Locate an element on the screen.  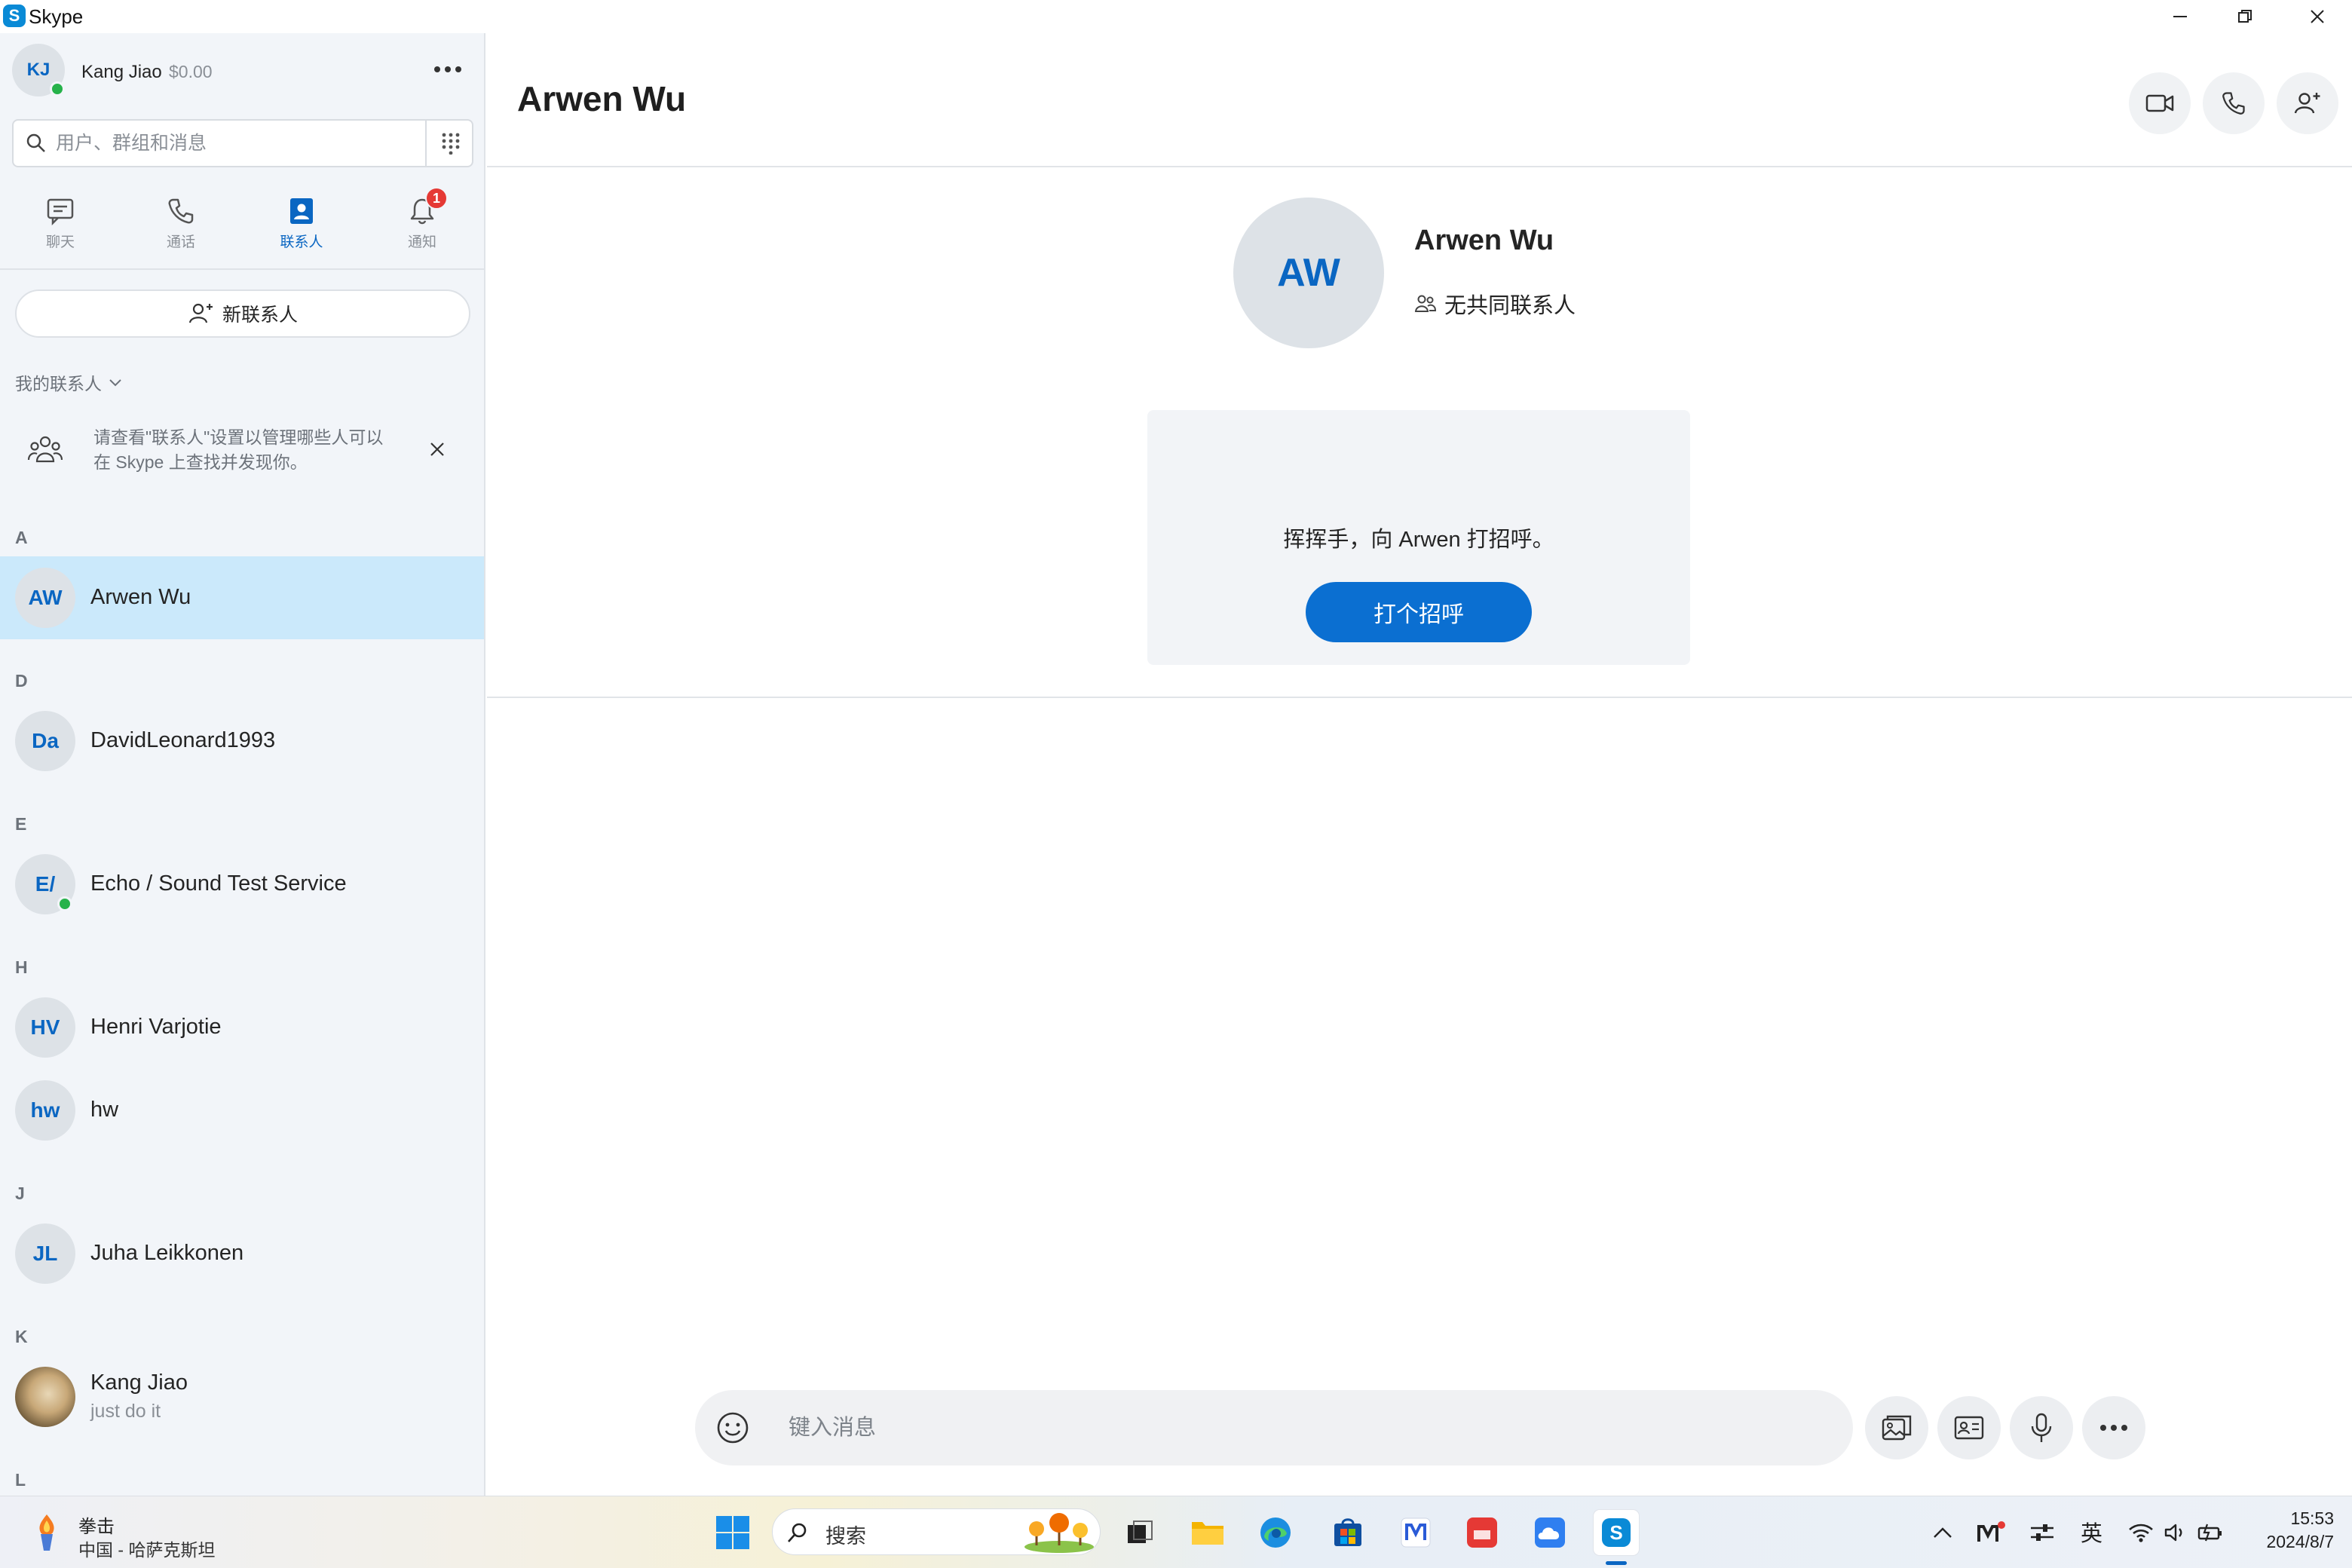
close-window-button is located at coordinates (2317, 16).